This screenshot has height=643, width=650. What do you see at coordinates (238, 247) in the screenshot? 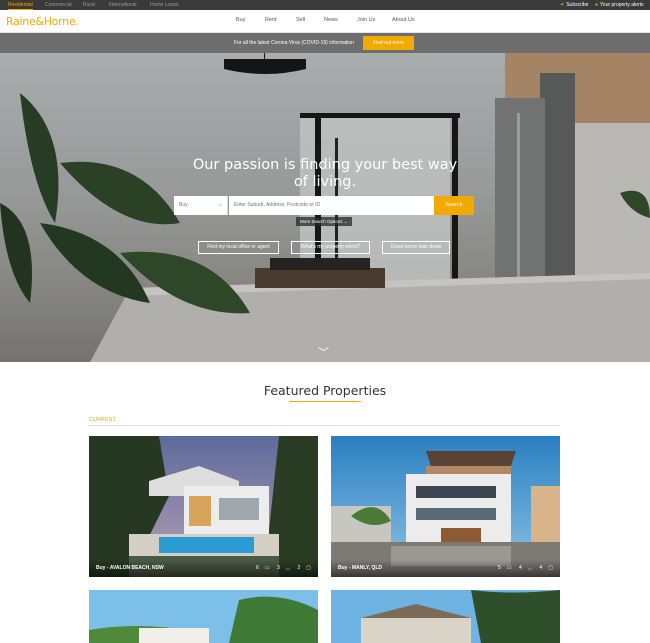
I see `find-agent-button: Find my local office or agent` at bounding box center [238, 247].